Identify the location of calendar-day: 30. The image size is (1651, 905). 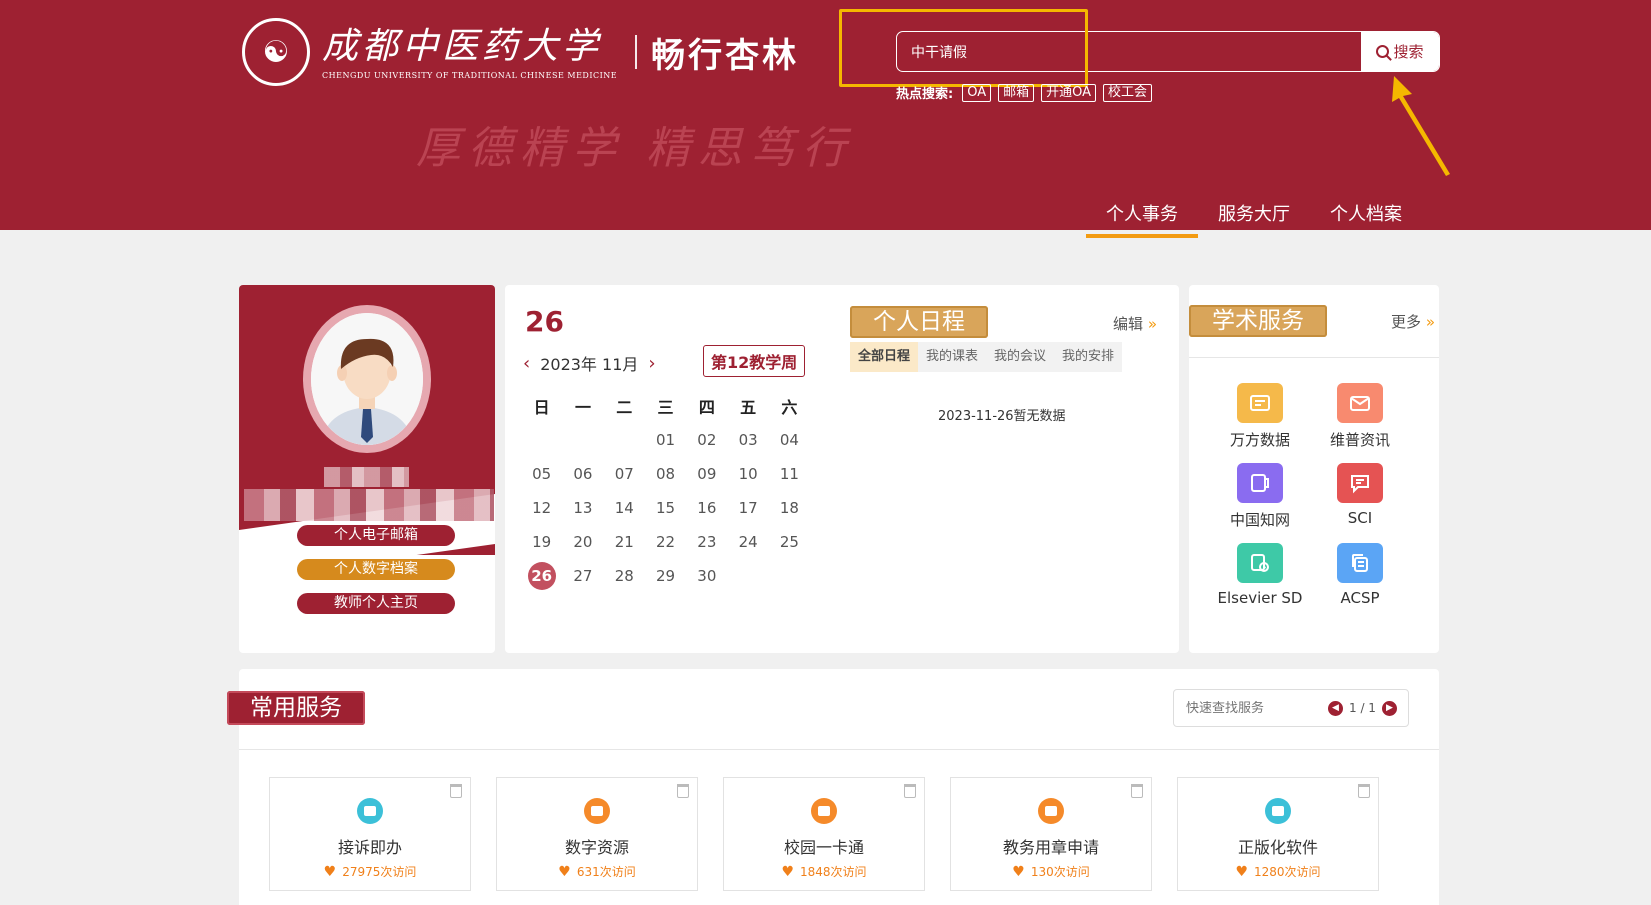
(706, 576).